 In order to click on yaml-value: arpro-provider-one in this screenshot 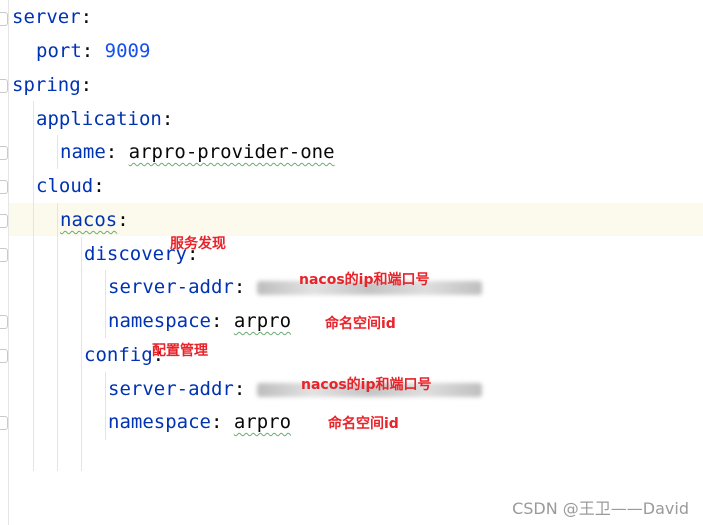, I will do `click(231, 152)`.